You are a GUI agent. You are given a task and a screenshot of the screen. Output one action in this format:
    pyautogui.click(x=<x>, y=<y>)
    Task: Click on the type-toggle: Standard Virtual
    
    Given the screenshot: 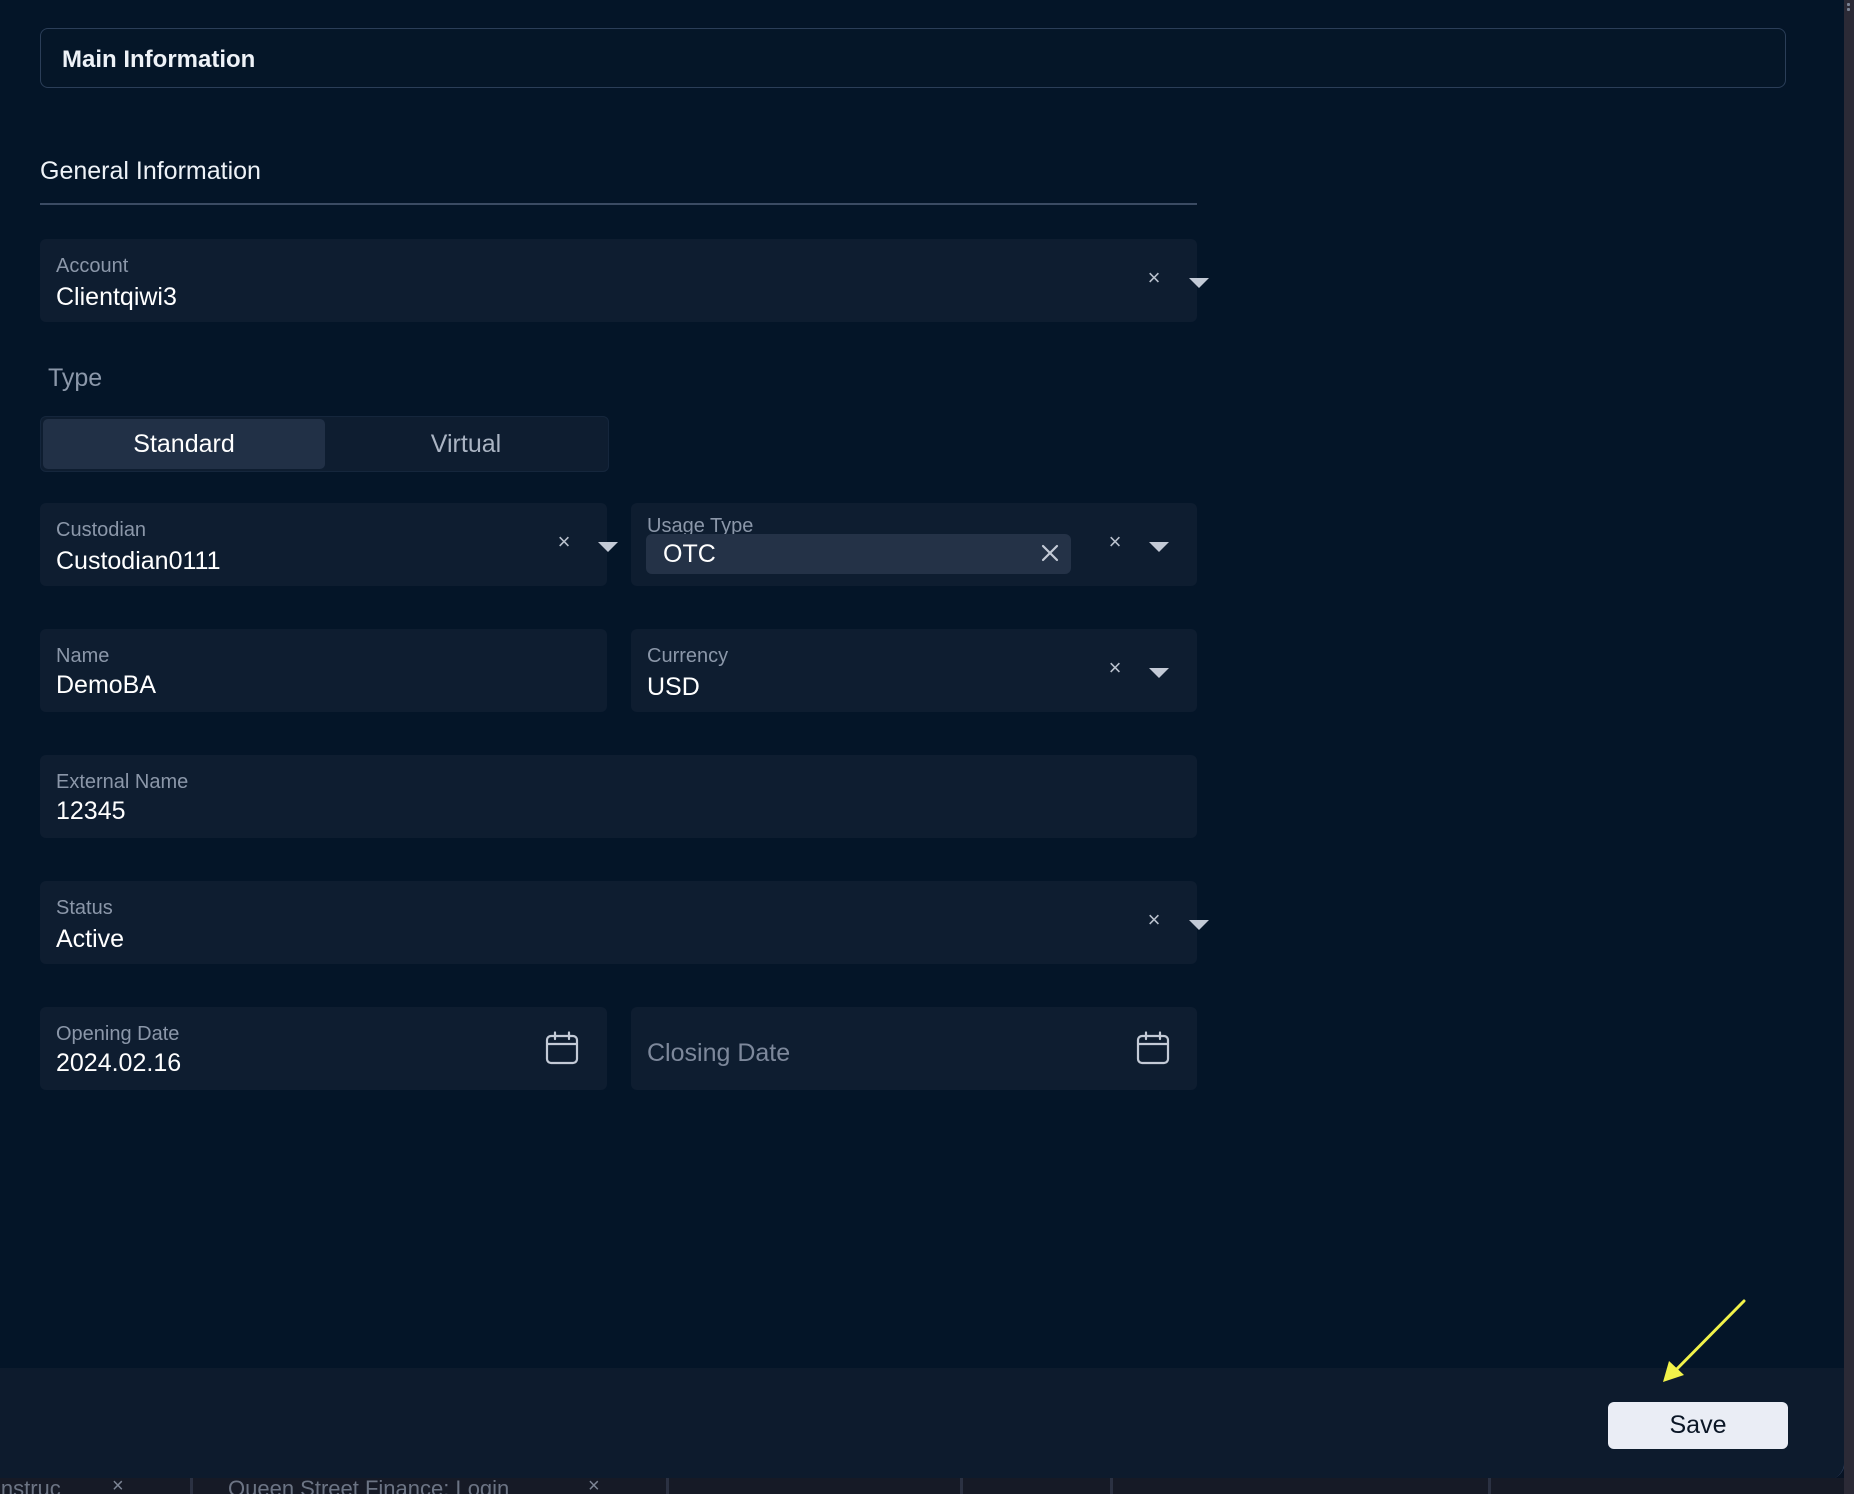 What is the action you would take?
    pyautogui.click(x=324, y=444)
    